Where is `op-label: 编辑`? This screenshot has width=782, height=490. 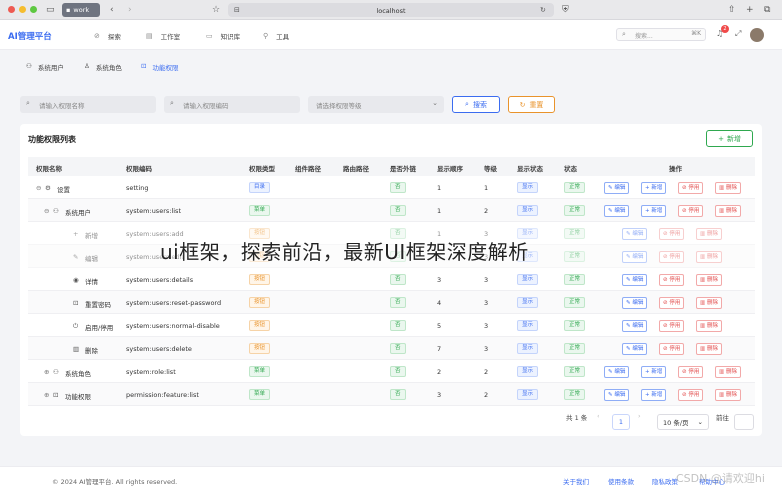 op-label: 编辑 is located at coordinates (638, 280).